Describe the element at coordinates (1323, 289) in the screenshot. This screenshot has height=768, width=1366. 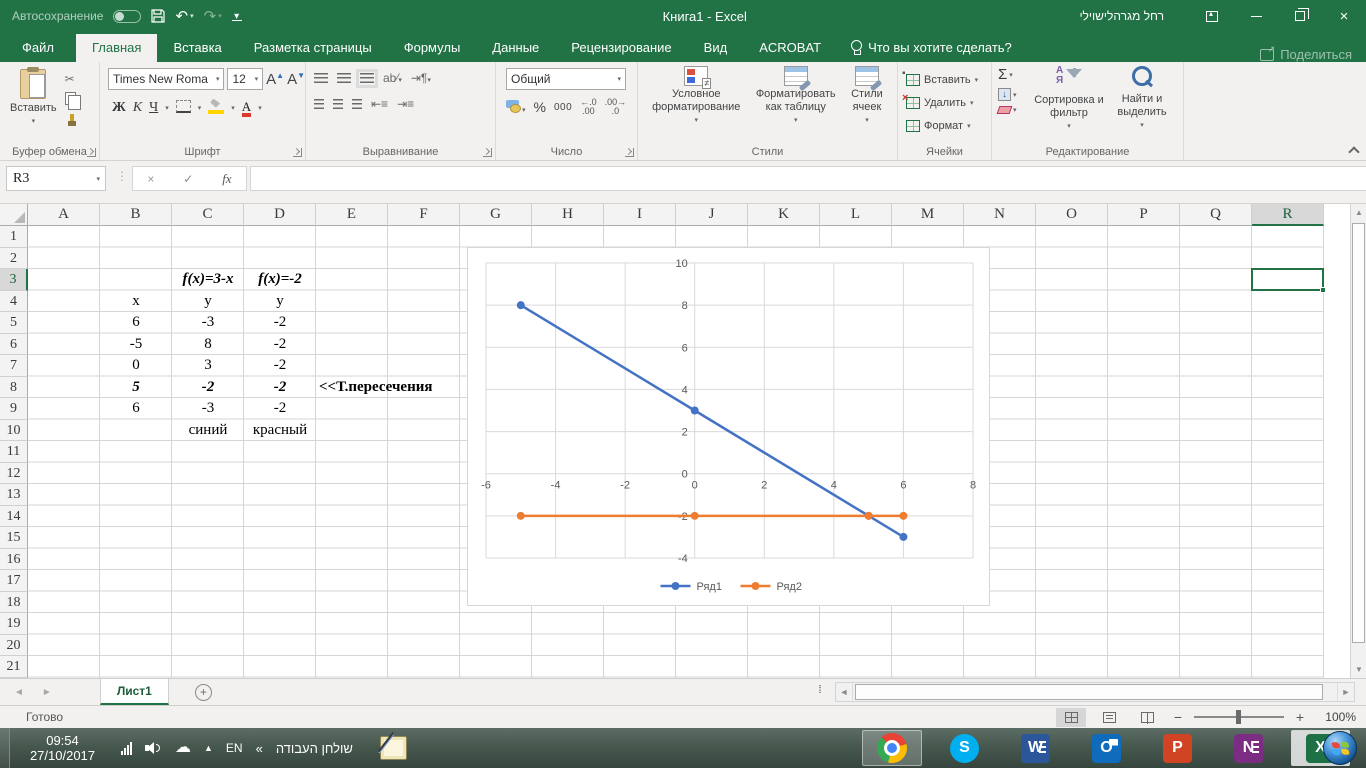
I see `fill-handle` at that location.